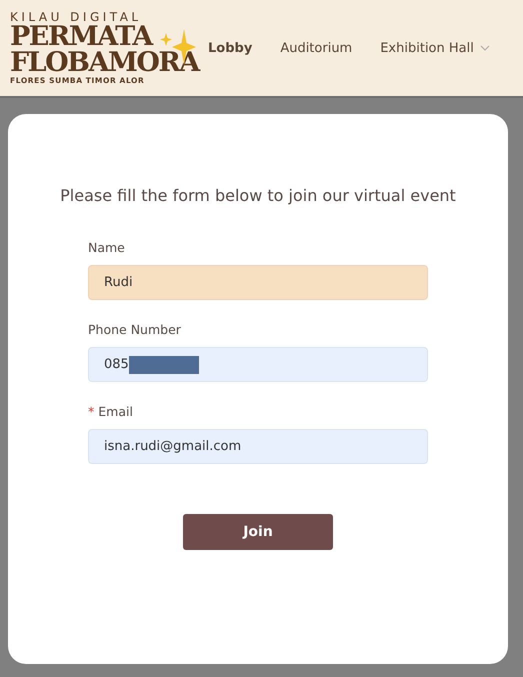 This screenshot has height=677, width=523. Describe the element at coordinates (258, 364) in the screenshot. I see `input-field: 085` at that location.